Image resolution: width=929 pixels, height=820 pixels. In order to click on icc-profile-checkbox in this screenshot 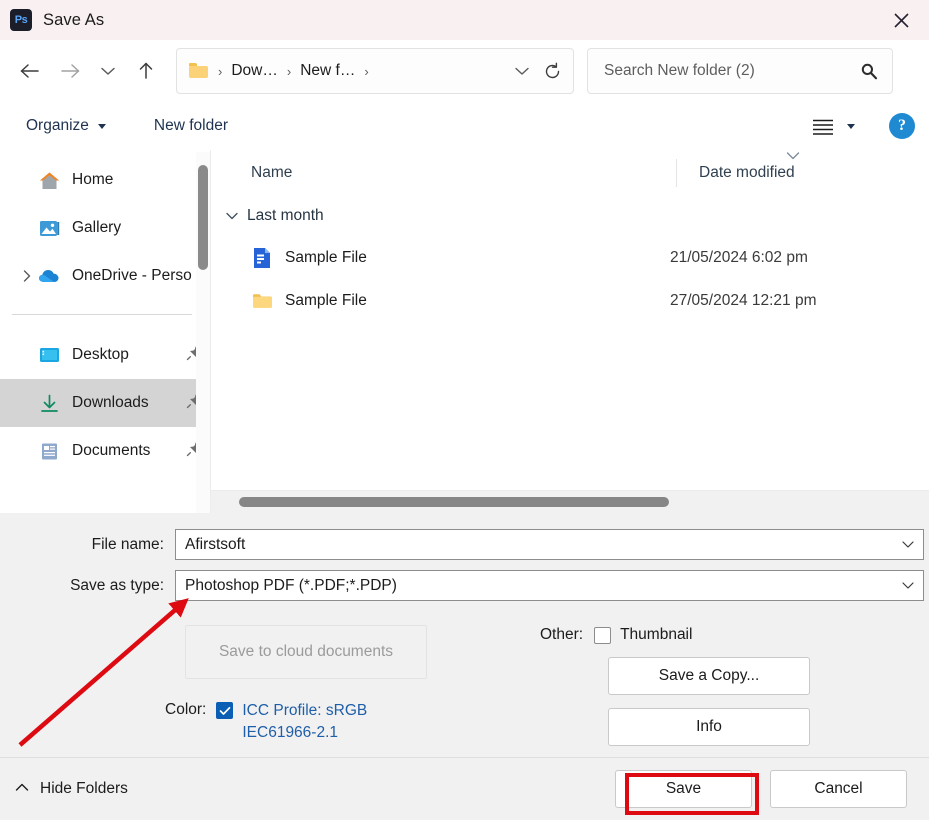, I will do `click(225, 710)`.